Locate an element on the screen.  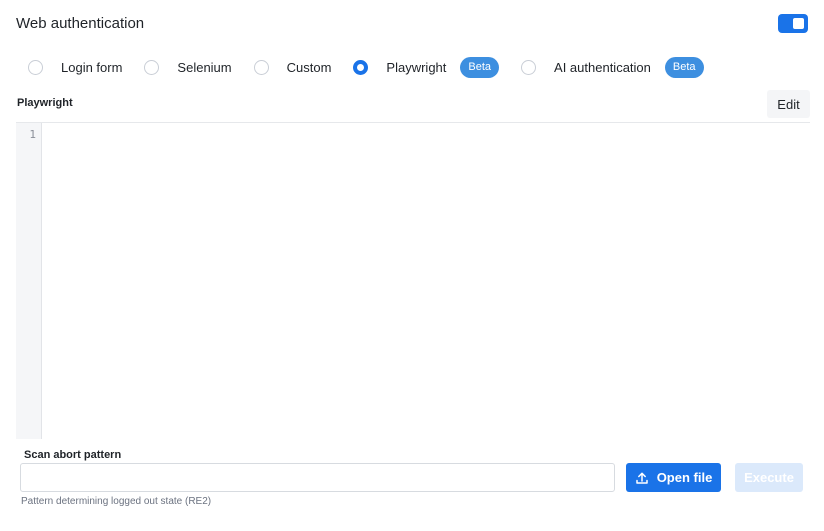
radio-label: Selenium is located at coordinates (204, 67).